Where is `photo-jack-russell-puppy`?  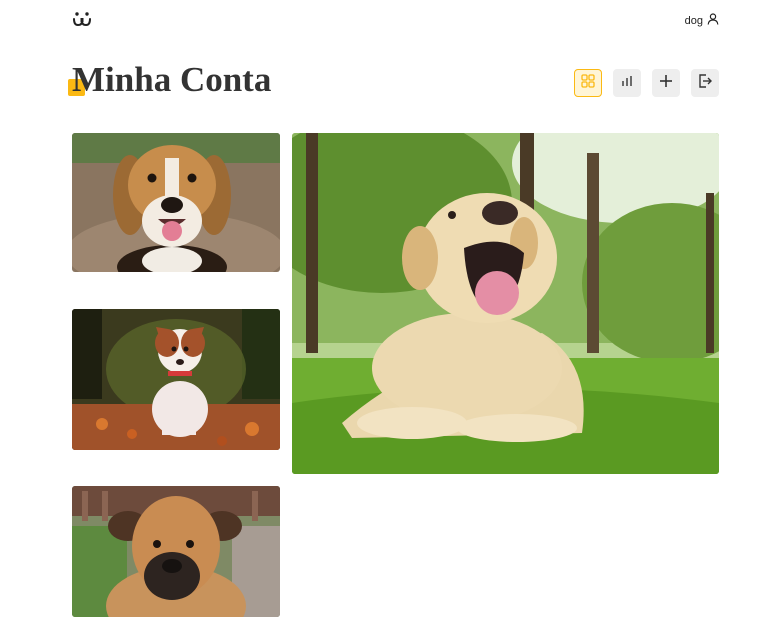
photo-jack-russell-puppy is located at coordinates (176, 379).